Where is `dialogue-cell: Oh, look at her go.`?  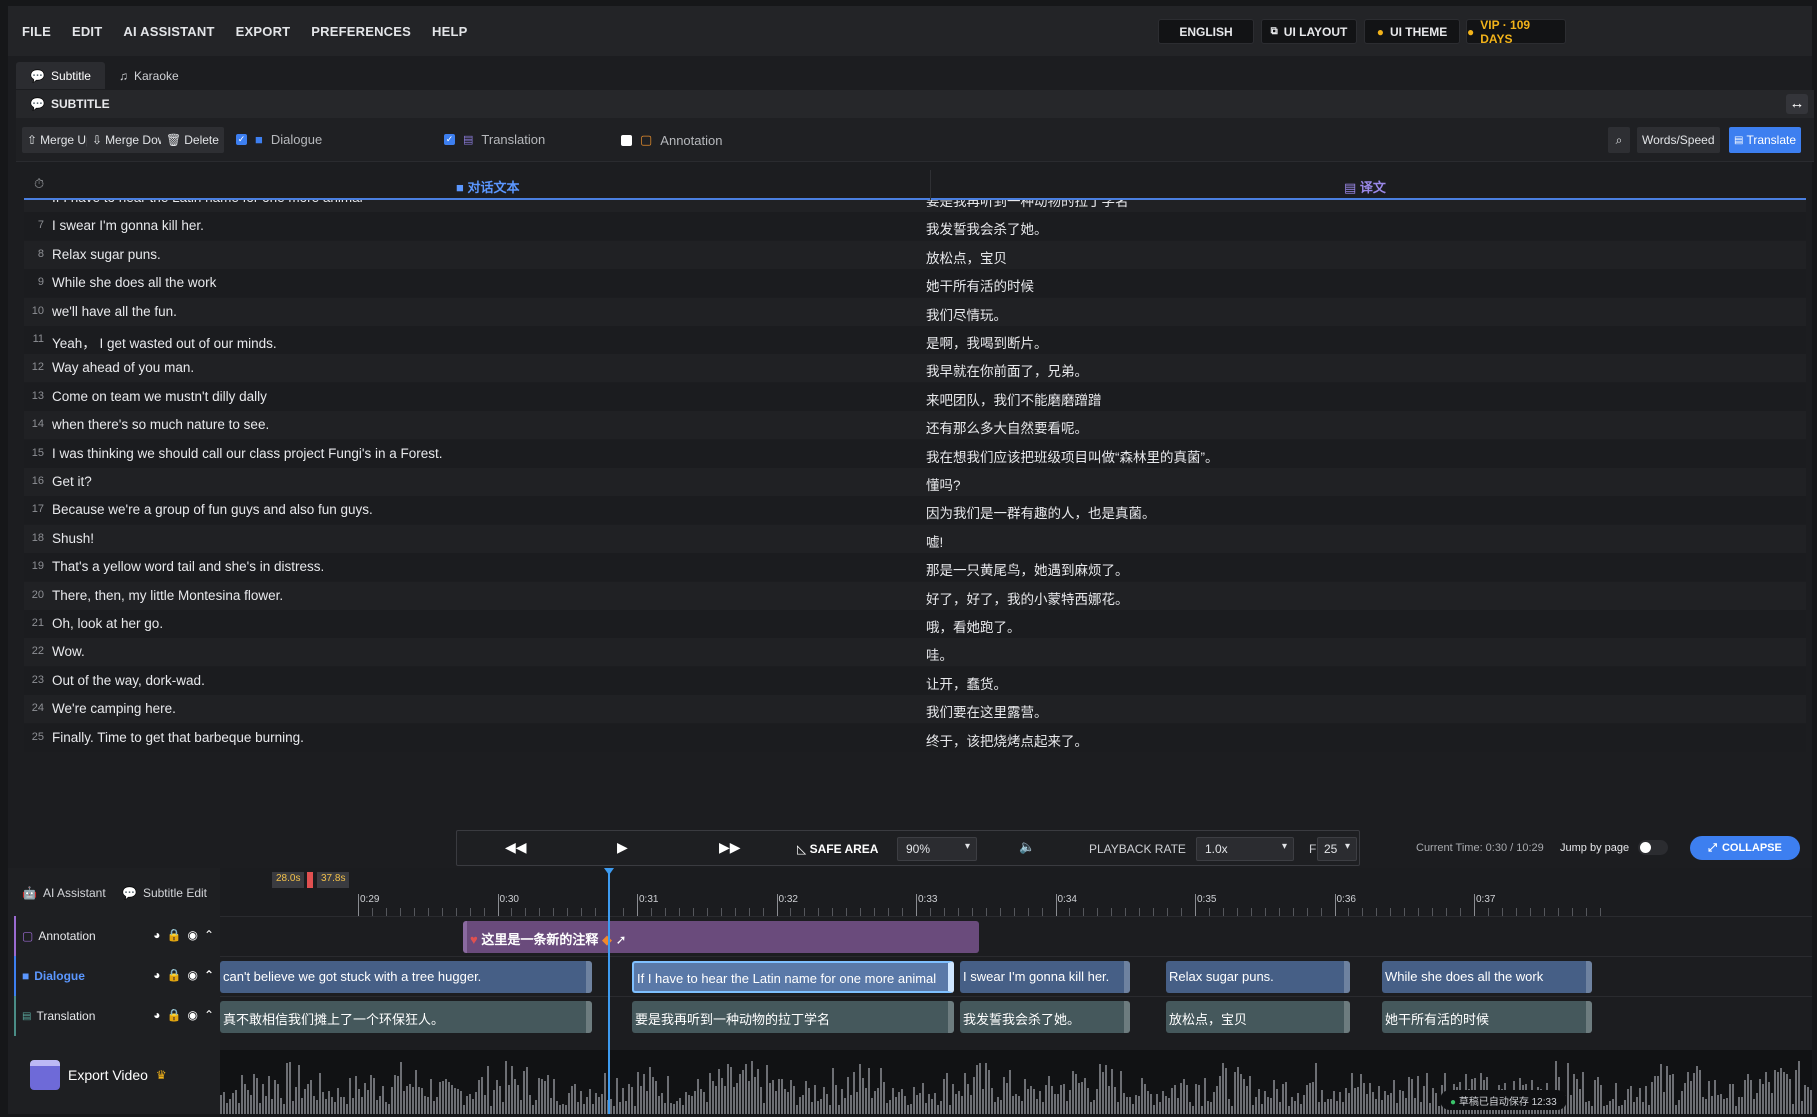 dialogue-cell: Oh, look at her go. is located at coordinates (107, 623).